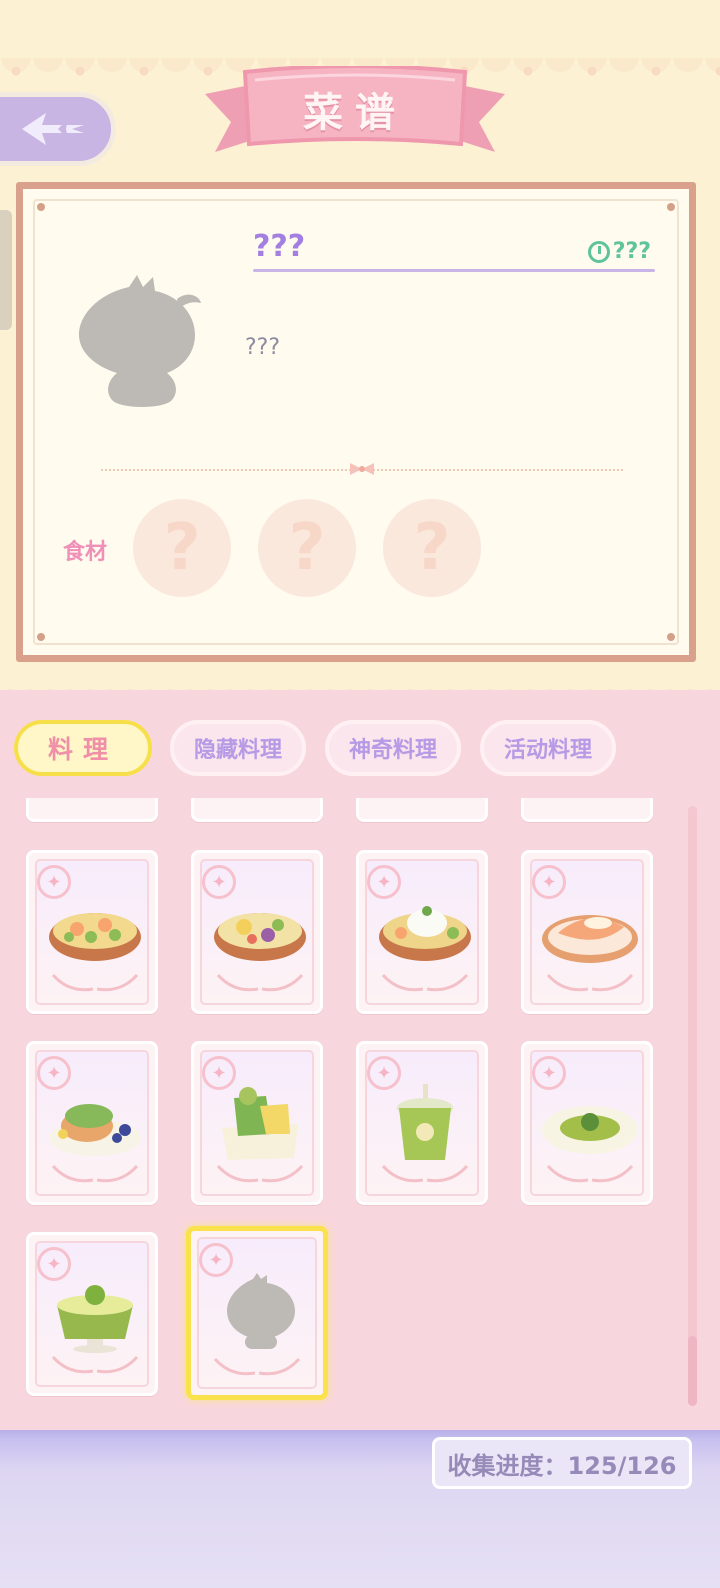 The width and height of the screenshot is (720, 1588). What do you see at coordinates (692, 1371) in the screenshot?
I see `scroll-thumb` at bounding box center [692, 1371].